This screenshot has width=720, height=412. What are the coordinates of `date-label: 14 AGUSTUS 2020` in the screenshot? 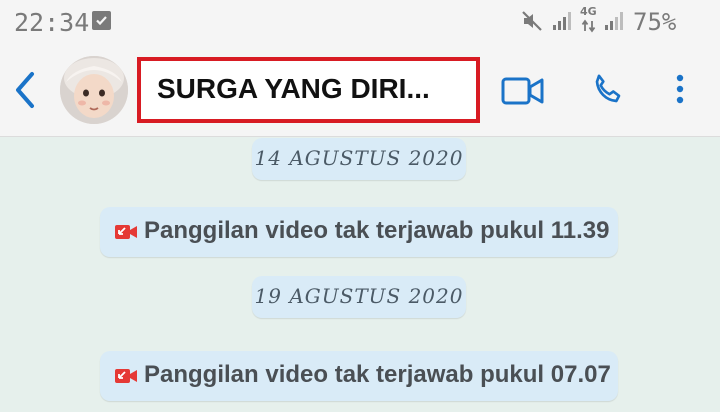 It's located at (359, 158).